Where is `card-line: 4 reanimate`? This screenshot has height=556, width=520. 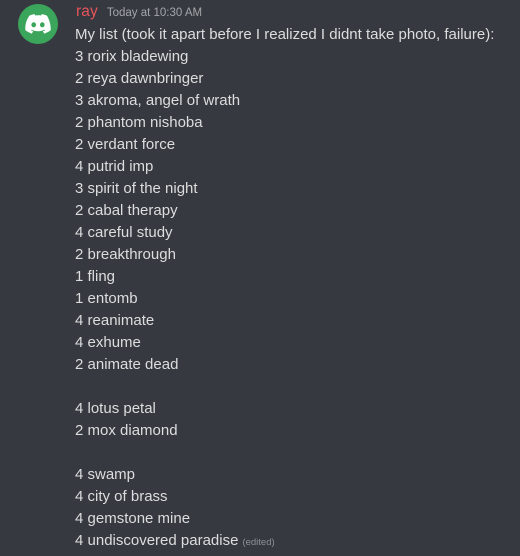 card-line: 4 reanimate is located at coordinates (295, 321).